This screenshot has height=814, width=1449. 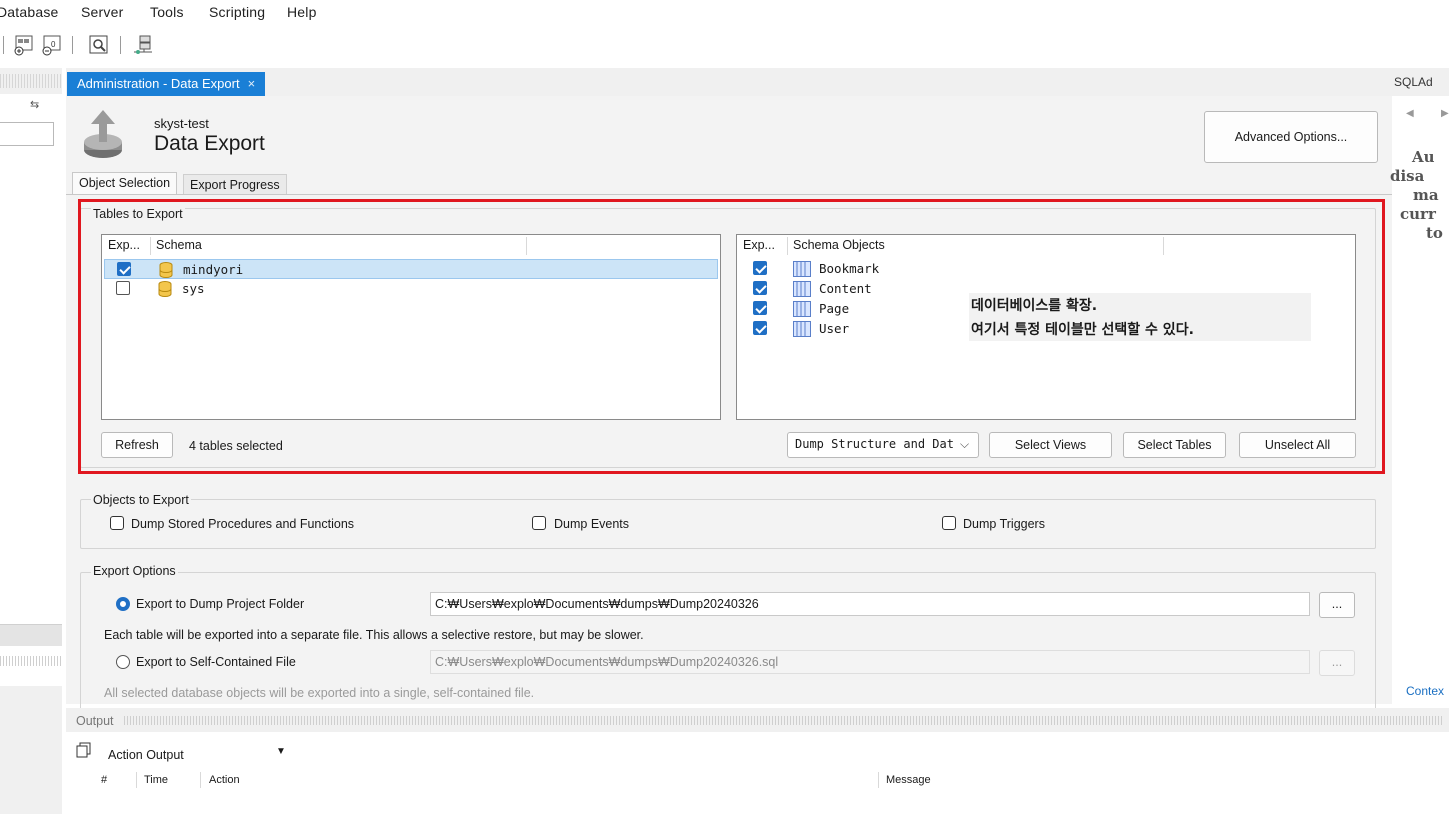 I want to click on sql-additions-header: SQLAd, so click(x=1420, y=82).